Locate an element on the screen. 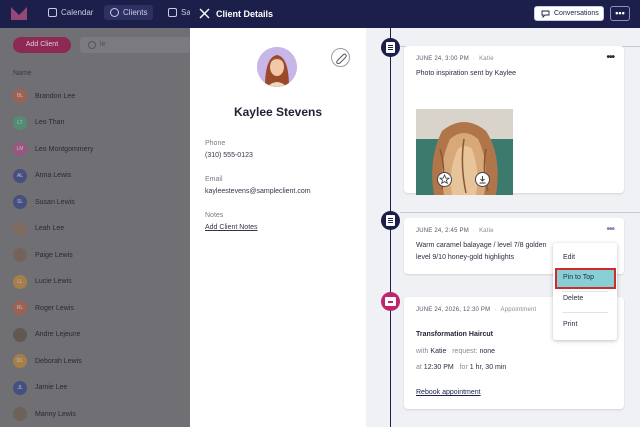  client-list-row: RL Roger Lewis is located at coordinates (43, 308).